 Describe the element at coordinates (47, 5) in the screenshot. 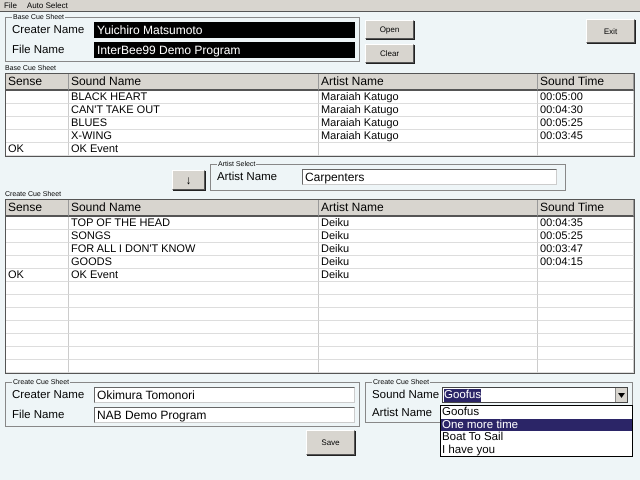

I see `menu-item: Auto Select` at that location.